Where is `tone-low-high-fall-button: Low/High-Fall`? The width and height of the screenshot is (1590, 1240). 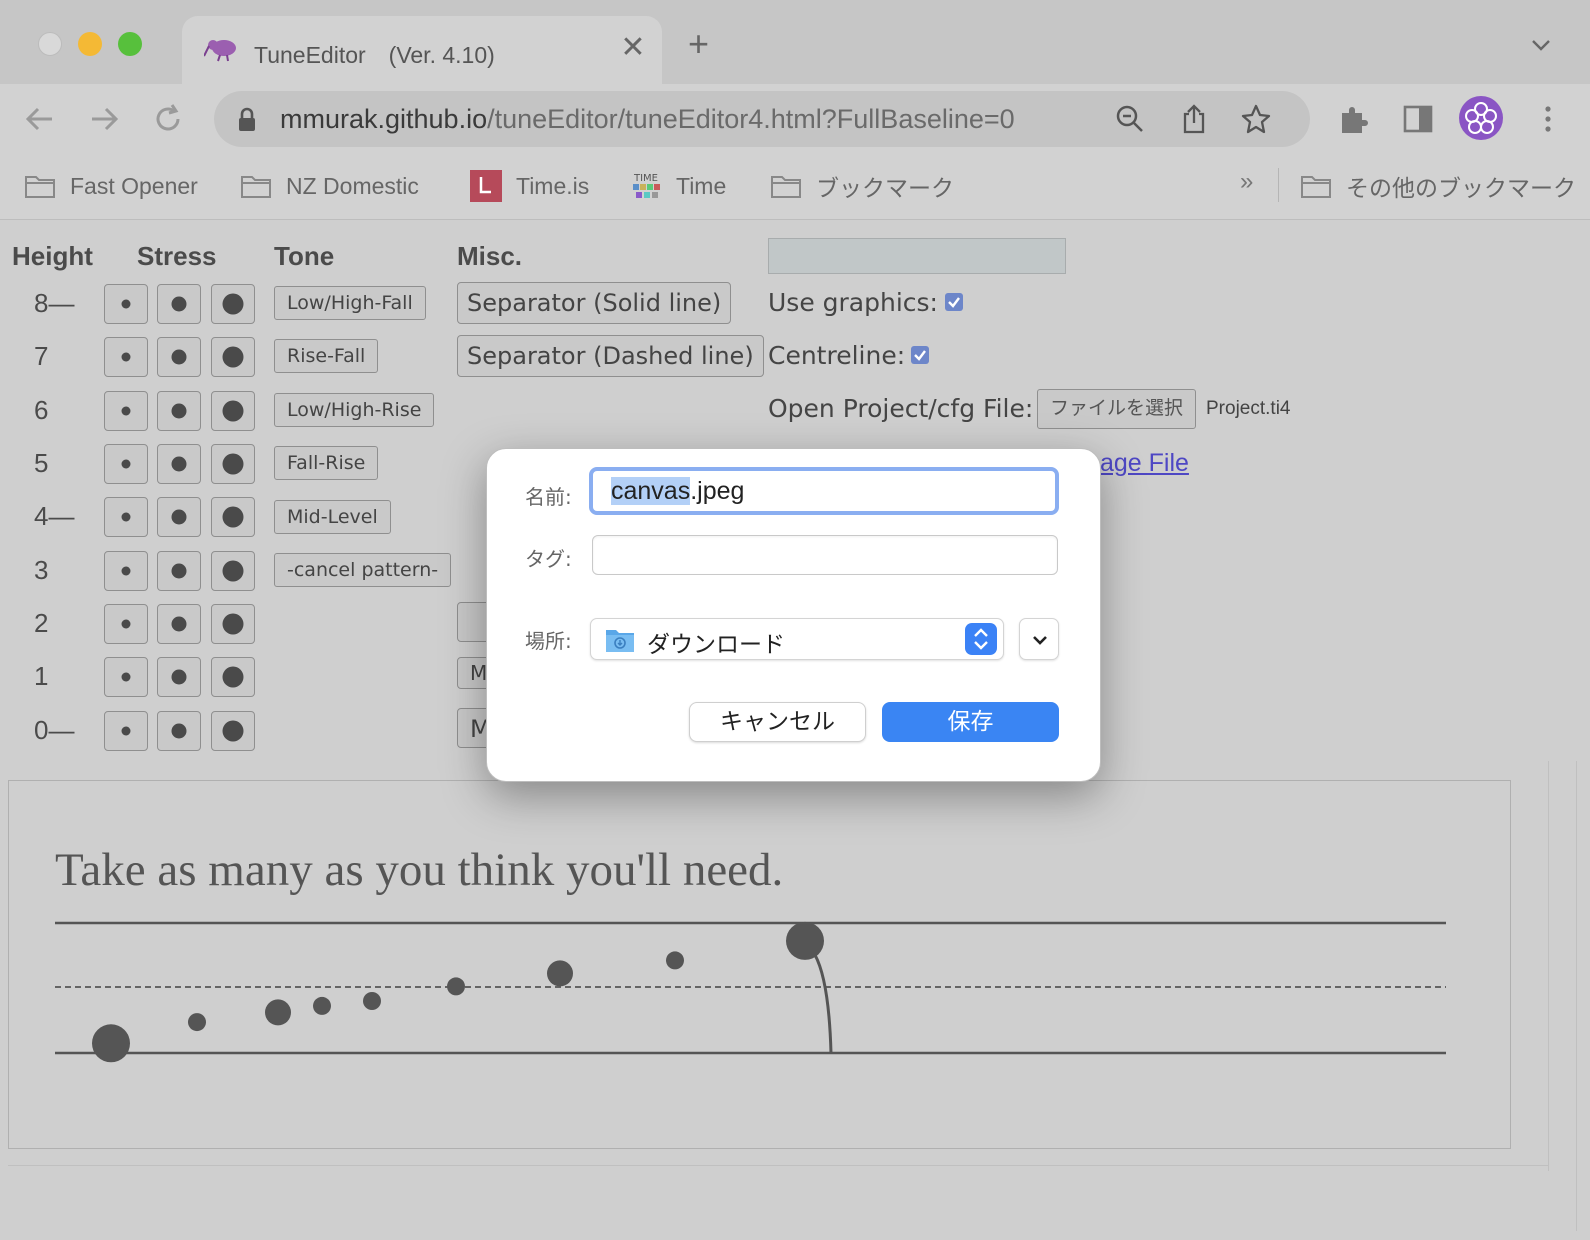 tone-low-high-fall-button: Low/High-Fall is located at coordinates (350, 303).